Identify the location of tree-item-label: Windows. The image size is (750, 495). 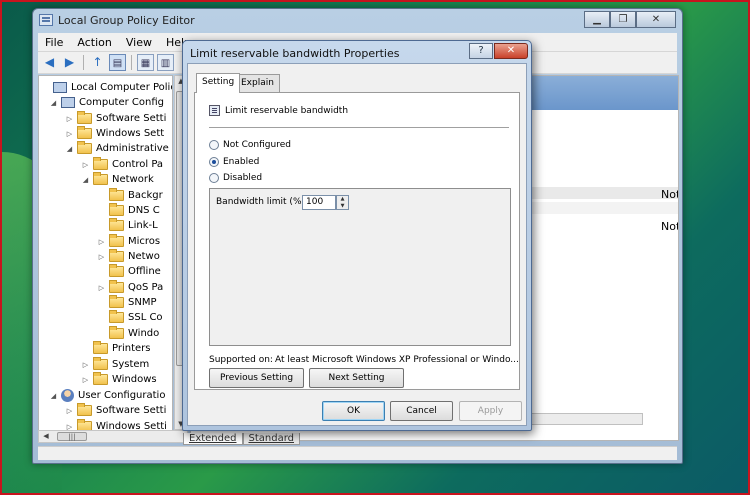
(134, 379).